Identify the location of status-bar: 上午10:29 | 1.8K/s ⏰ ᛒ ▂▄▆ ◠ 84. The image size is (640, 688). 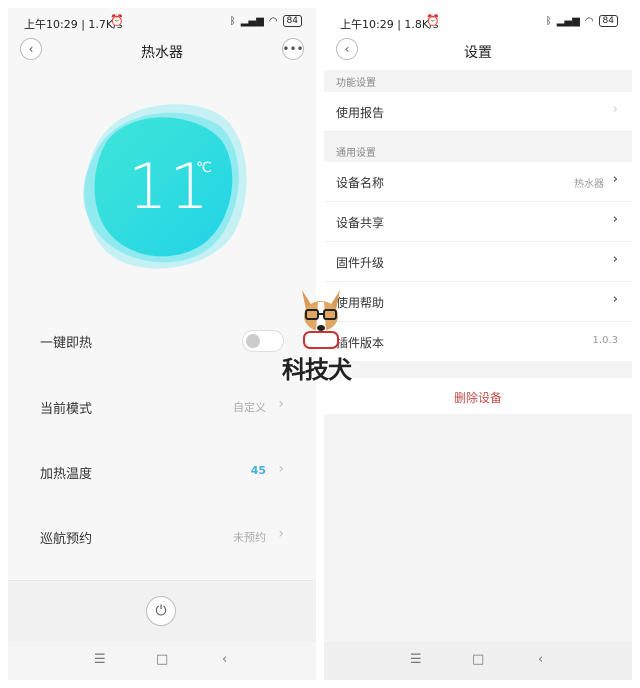
(478, 22).